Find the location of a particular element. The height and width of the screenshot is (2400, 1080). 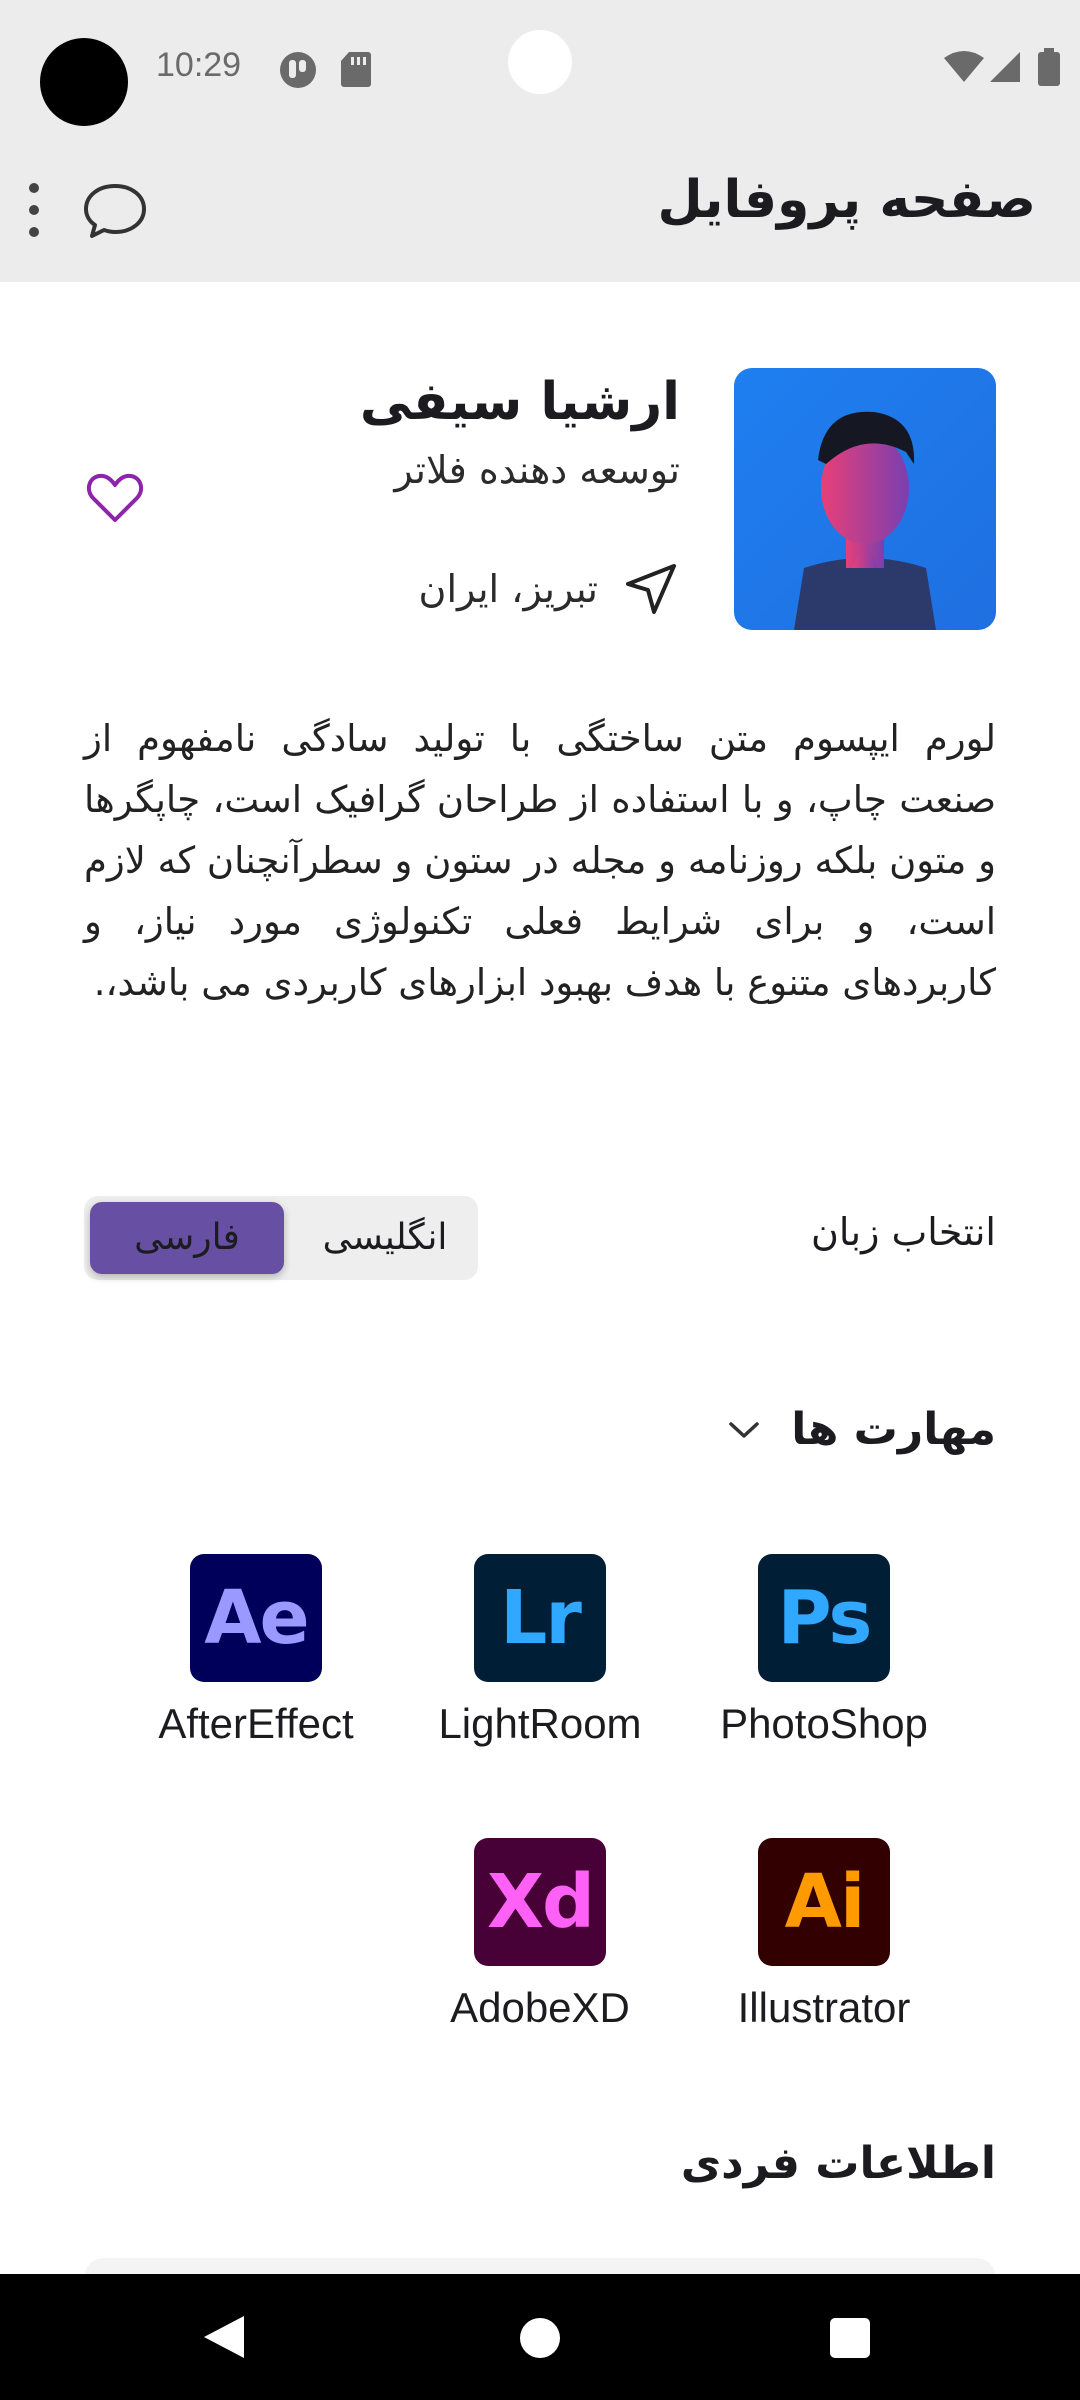

wifi-icon is located at coordinates (964, 66).